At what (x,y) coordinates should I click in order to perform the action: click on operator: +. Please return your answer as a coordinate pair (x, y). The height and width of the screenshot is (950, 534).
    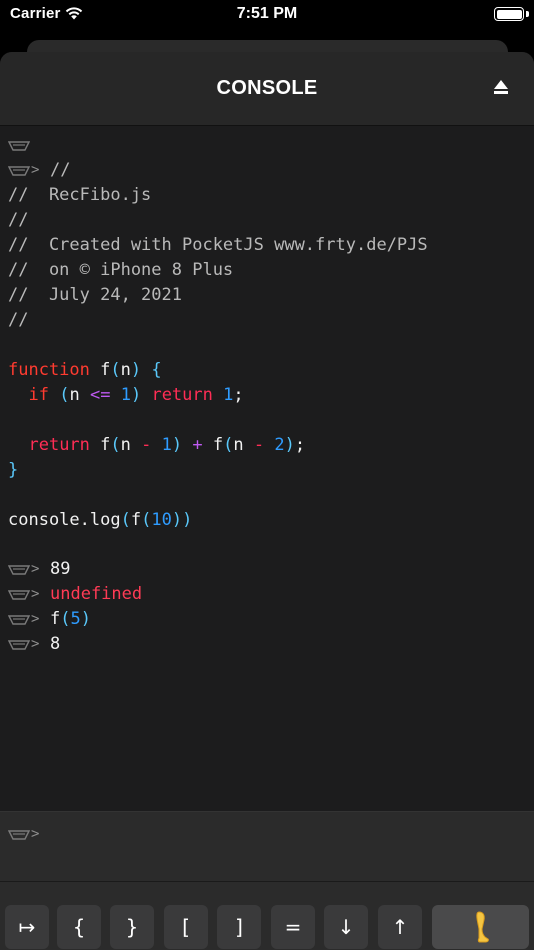
    Looking at the image, I should click on (197, 445).